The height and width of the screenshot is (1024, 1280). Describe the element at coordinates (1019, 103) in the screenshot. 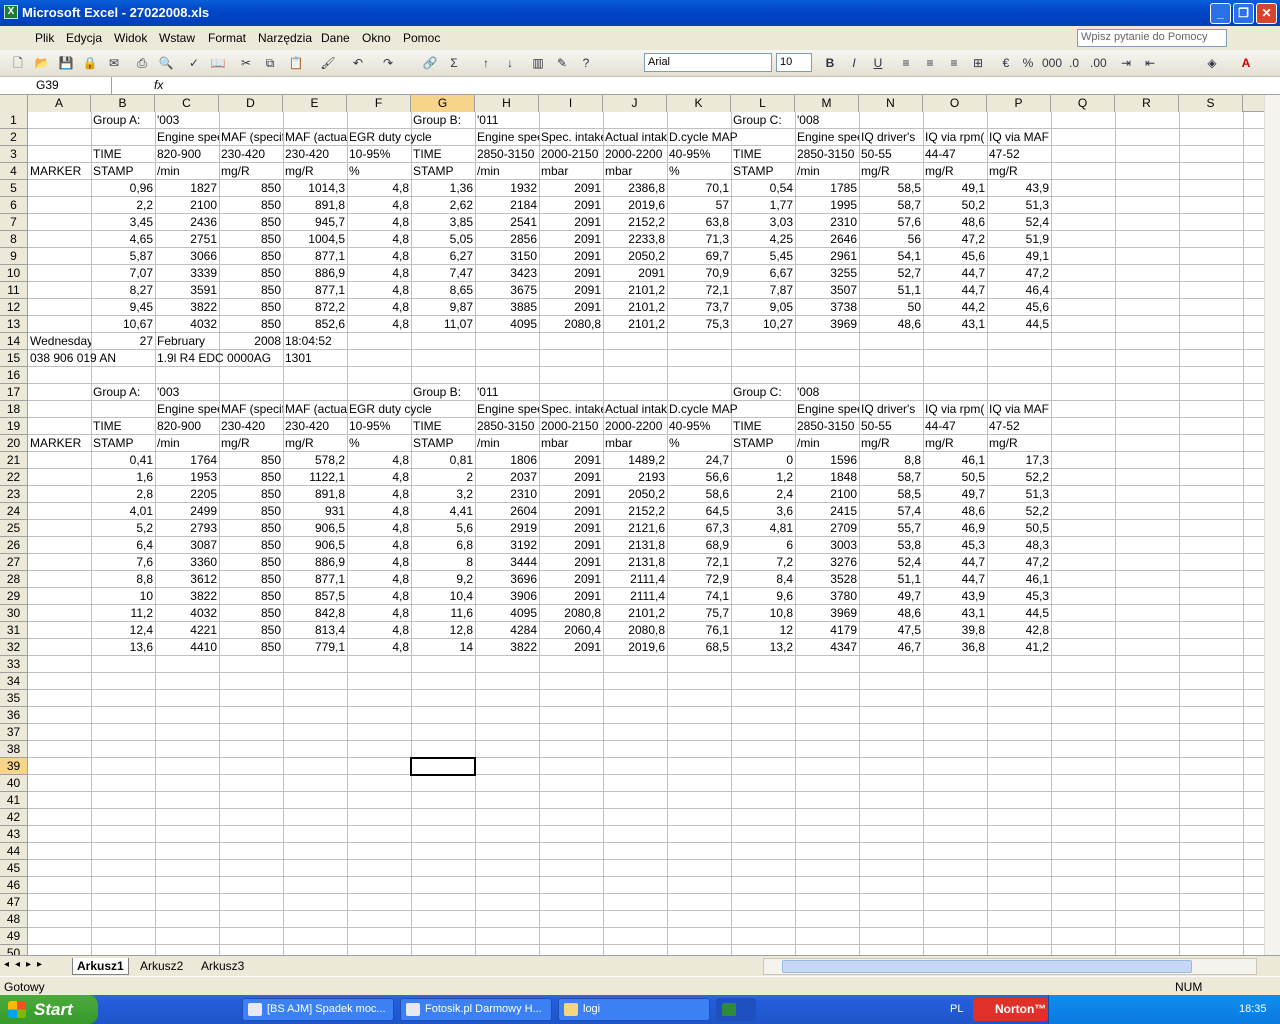

I see `column-header-P: P` at that location.